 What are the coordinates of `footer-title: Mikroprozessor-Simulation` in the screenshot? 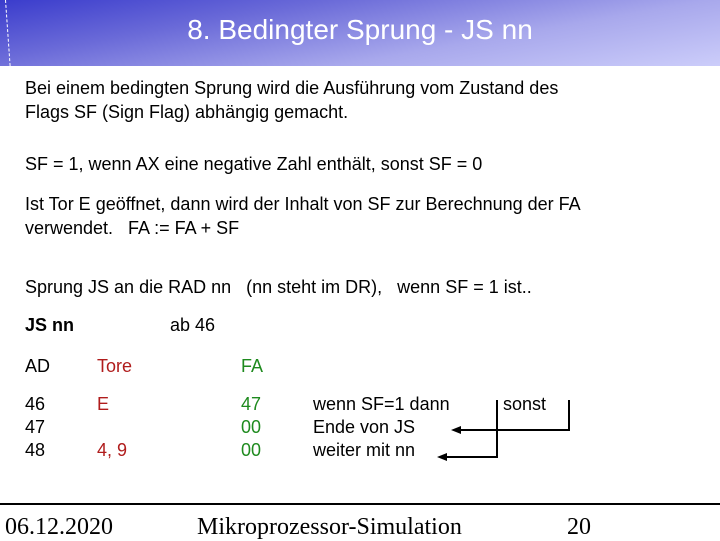 It's located at (329, 527).